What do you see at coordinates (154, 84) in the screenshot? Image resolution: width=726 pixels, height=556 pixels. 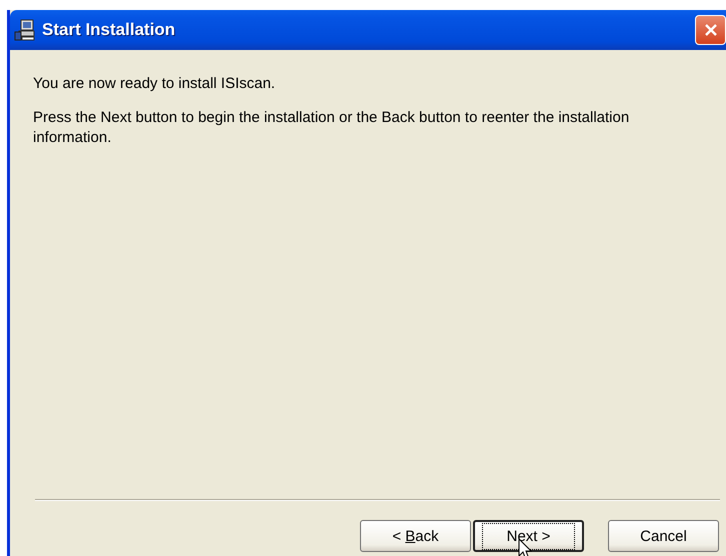 I see `instruction-text: You are now ready to install ISIscan.` at bounding box center [154, 84].